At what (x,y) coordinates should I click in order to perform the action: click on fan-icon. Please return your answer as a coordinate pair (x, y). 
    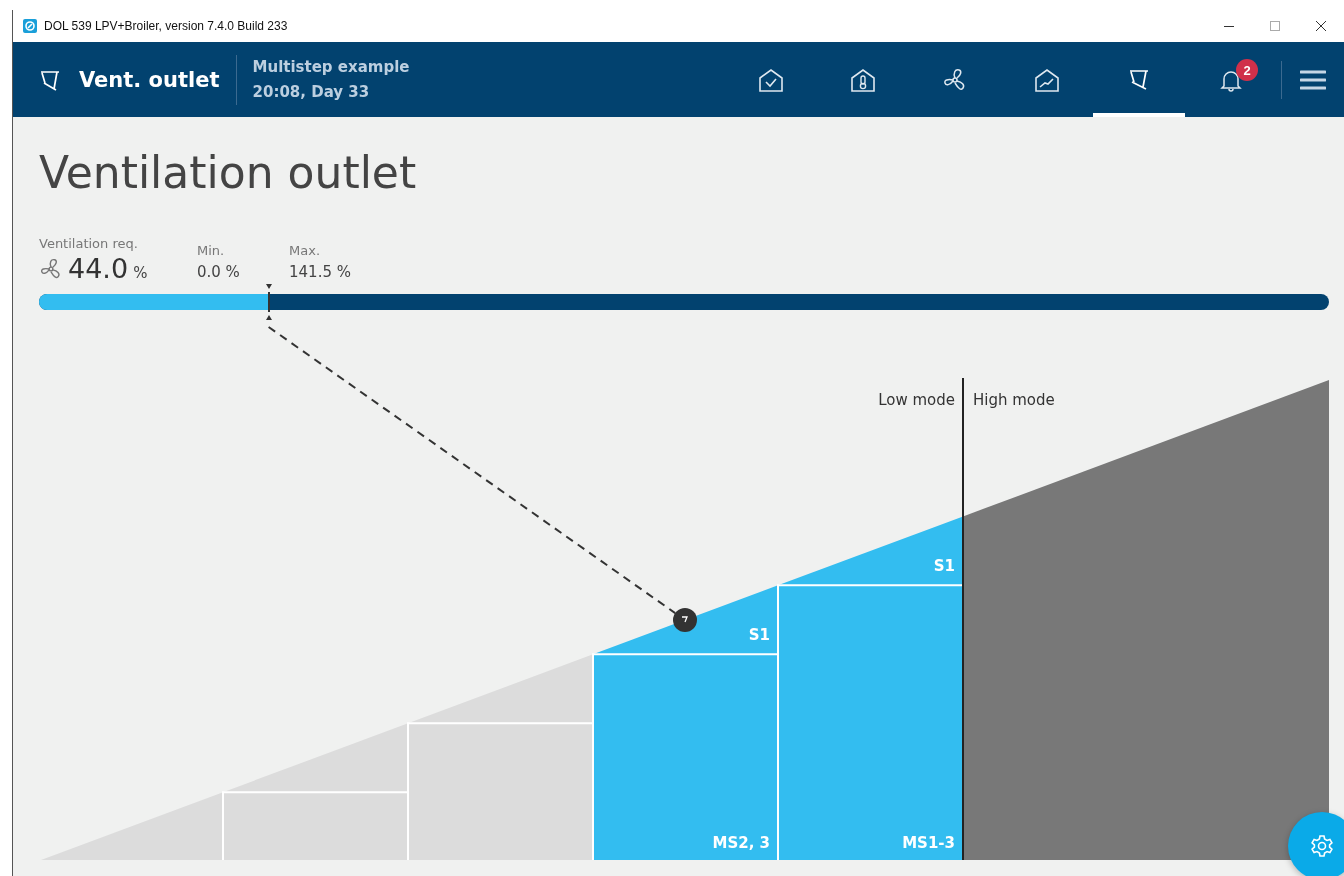
    Looking at the image, I should click on (51, 268).